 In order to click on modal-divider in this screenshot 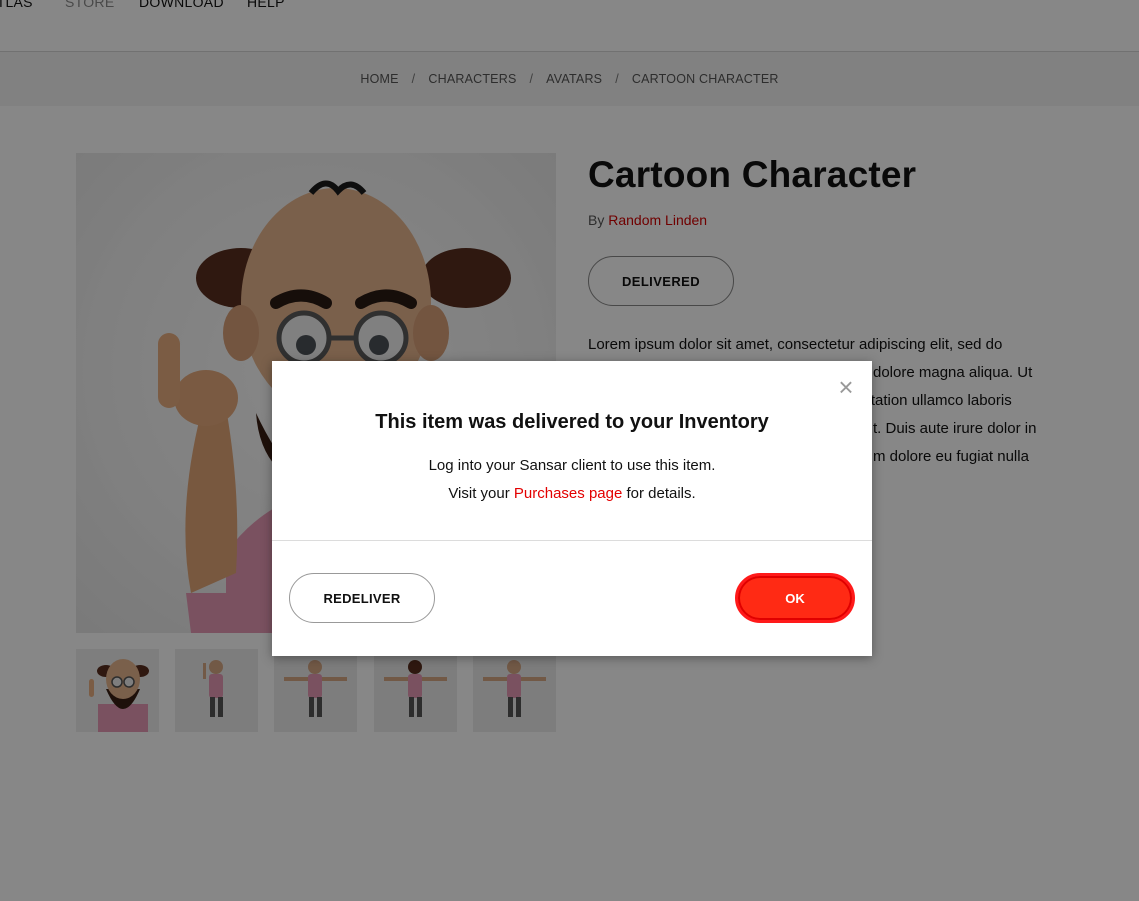, I will do `click(572, 540)`.